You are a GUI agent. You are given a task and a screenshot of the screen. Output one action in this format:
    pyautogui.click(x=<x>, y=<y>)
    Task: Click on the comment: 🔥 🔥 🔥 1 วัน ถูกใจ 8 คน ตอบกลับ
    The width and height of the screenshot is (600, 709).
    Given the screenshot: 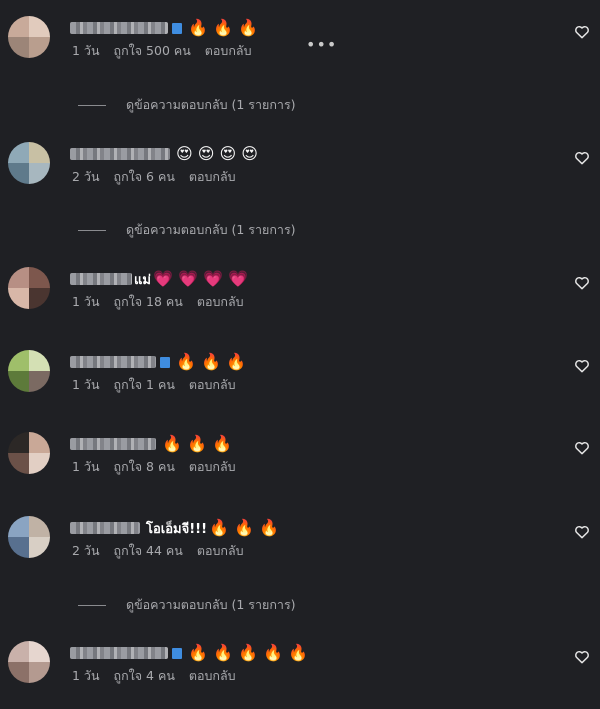 What is the action you would take?
    pyautogui.click(x=300, y=453)
    